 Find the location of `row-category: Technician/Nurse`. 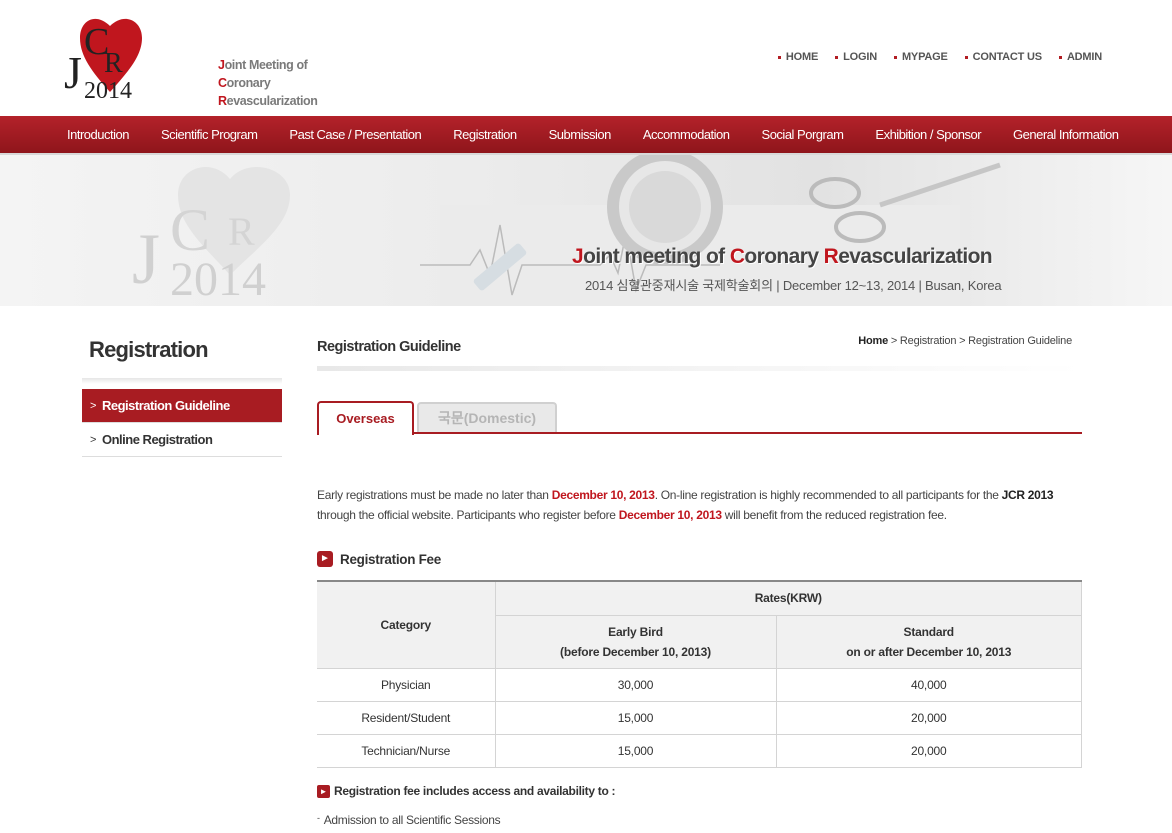

row-category: Technician/Nurse is located at coordinates (406, 750).